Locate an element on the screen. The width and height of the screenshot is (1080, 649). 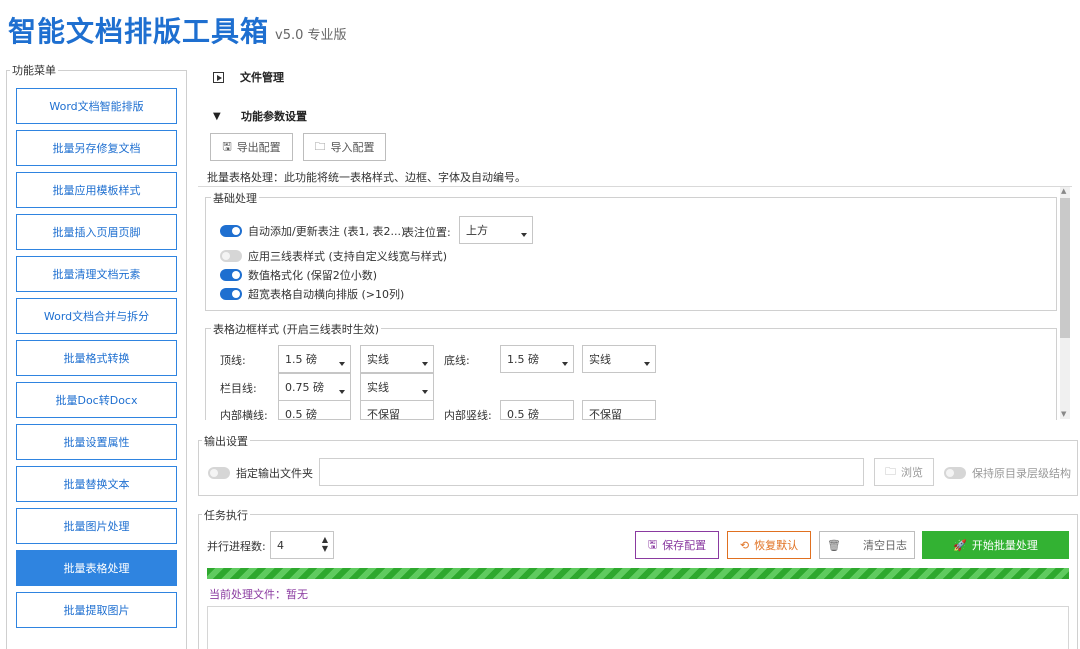
inner-v-style-select: 不保留 is located at coordinates (619, 410).